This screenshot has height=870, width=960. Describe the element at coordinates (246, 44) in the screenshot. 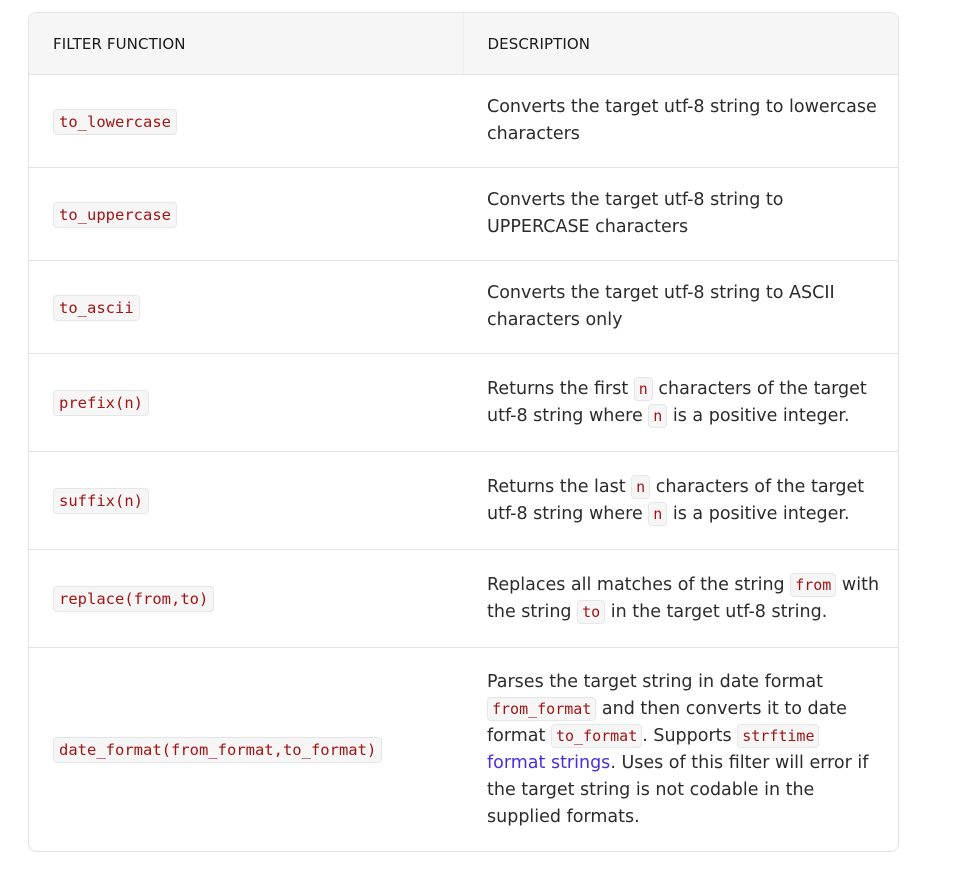

I see `header-filter-function: FILTER FUNCTION` at that location.